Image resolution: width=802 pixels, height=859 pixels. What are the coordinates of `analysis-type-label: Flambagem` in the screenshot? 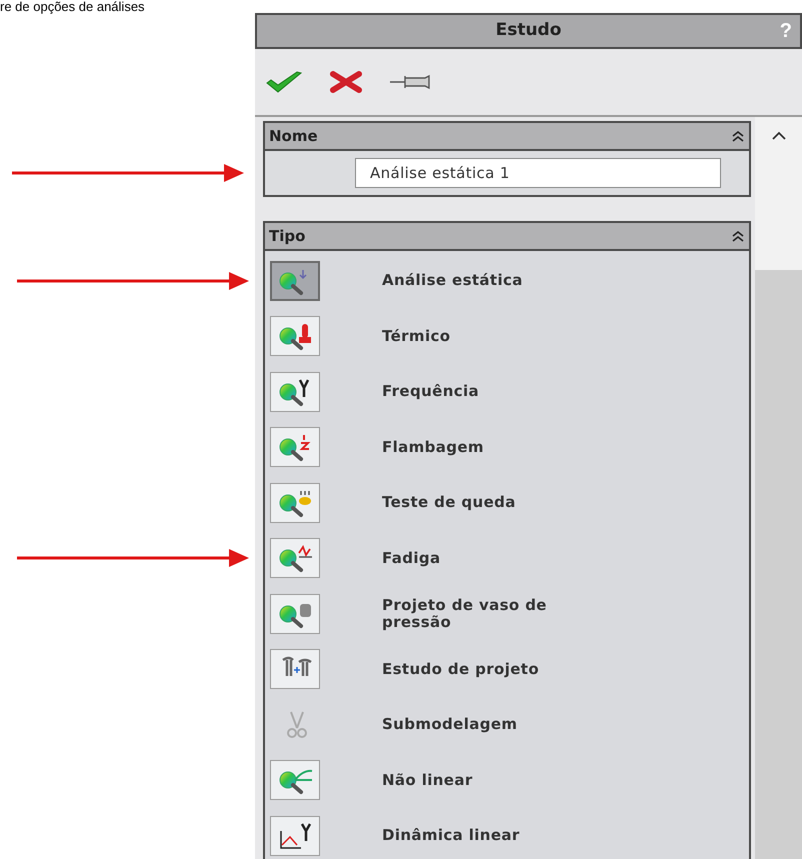 It's located at (499, 447).